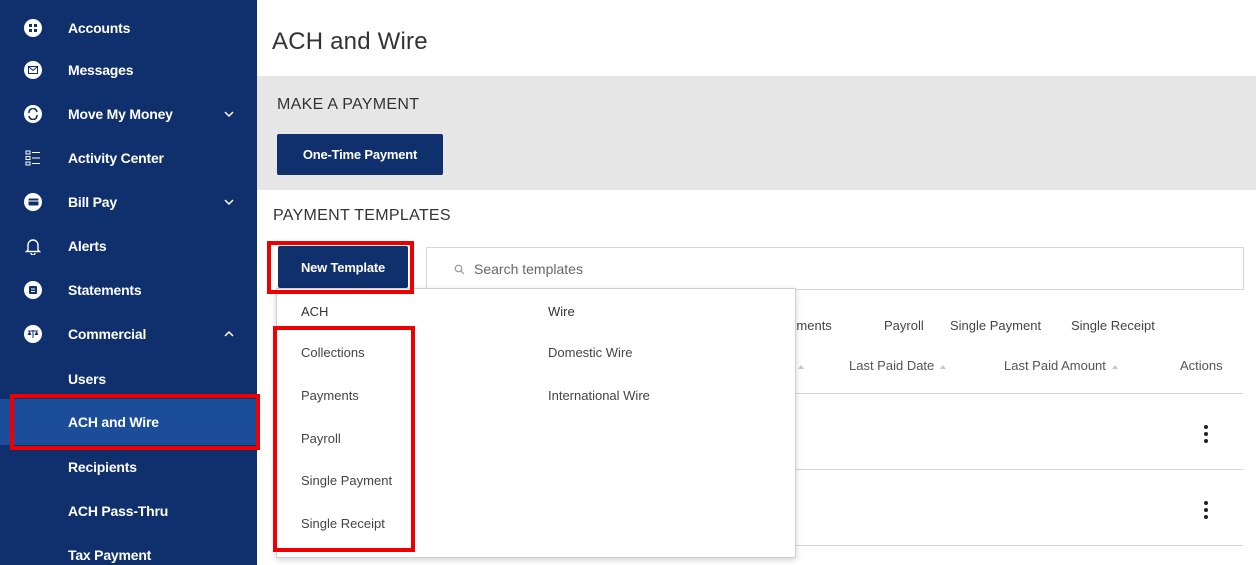 Image resolution: width=1256 pixels, height=565 pixels. Describe the element at coordinates (33, 290) in the screenshot. I see `statements-icon` at that location.